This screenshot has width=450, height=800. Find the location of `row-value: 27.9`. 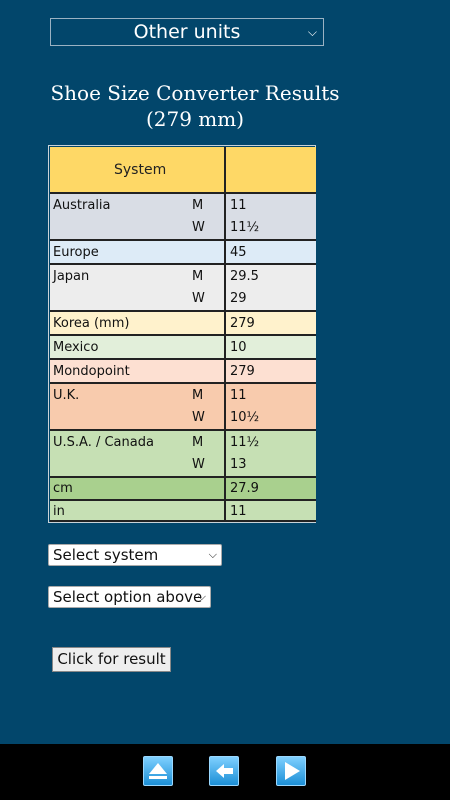

row-value: 27.9 is located at coordinates (244, 488).